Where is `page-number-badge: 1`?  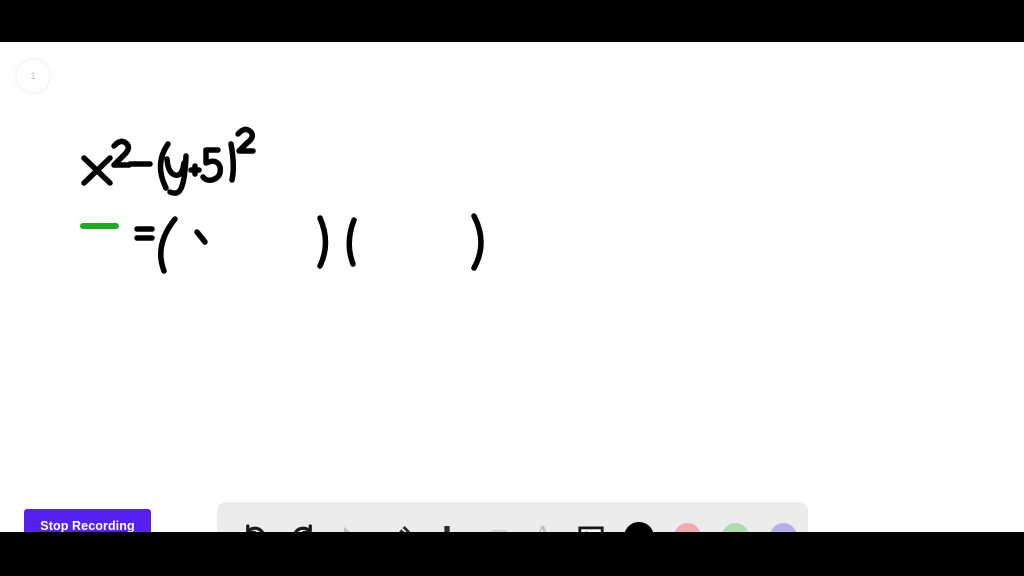
page-number-badge: 1 is located at coordinates (33, 76).